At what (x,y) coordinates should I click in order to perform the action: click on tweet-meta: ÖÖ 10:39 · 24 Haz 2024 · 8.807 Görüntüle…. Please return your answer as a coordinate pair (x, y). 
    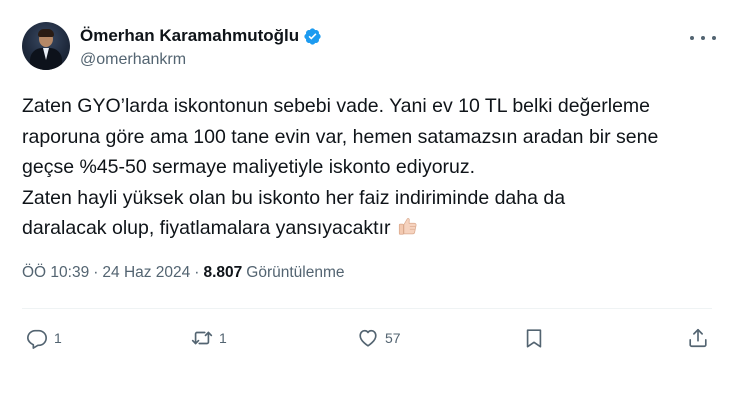
    Looking at the image, I should click on (183, 273).